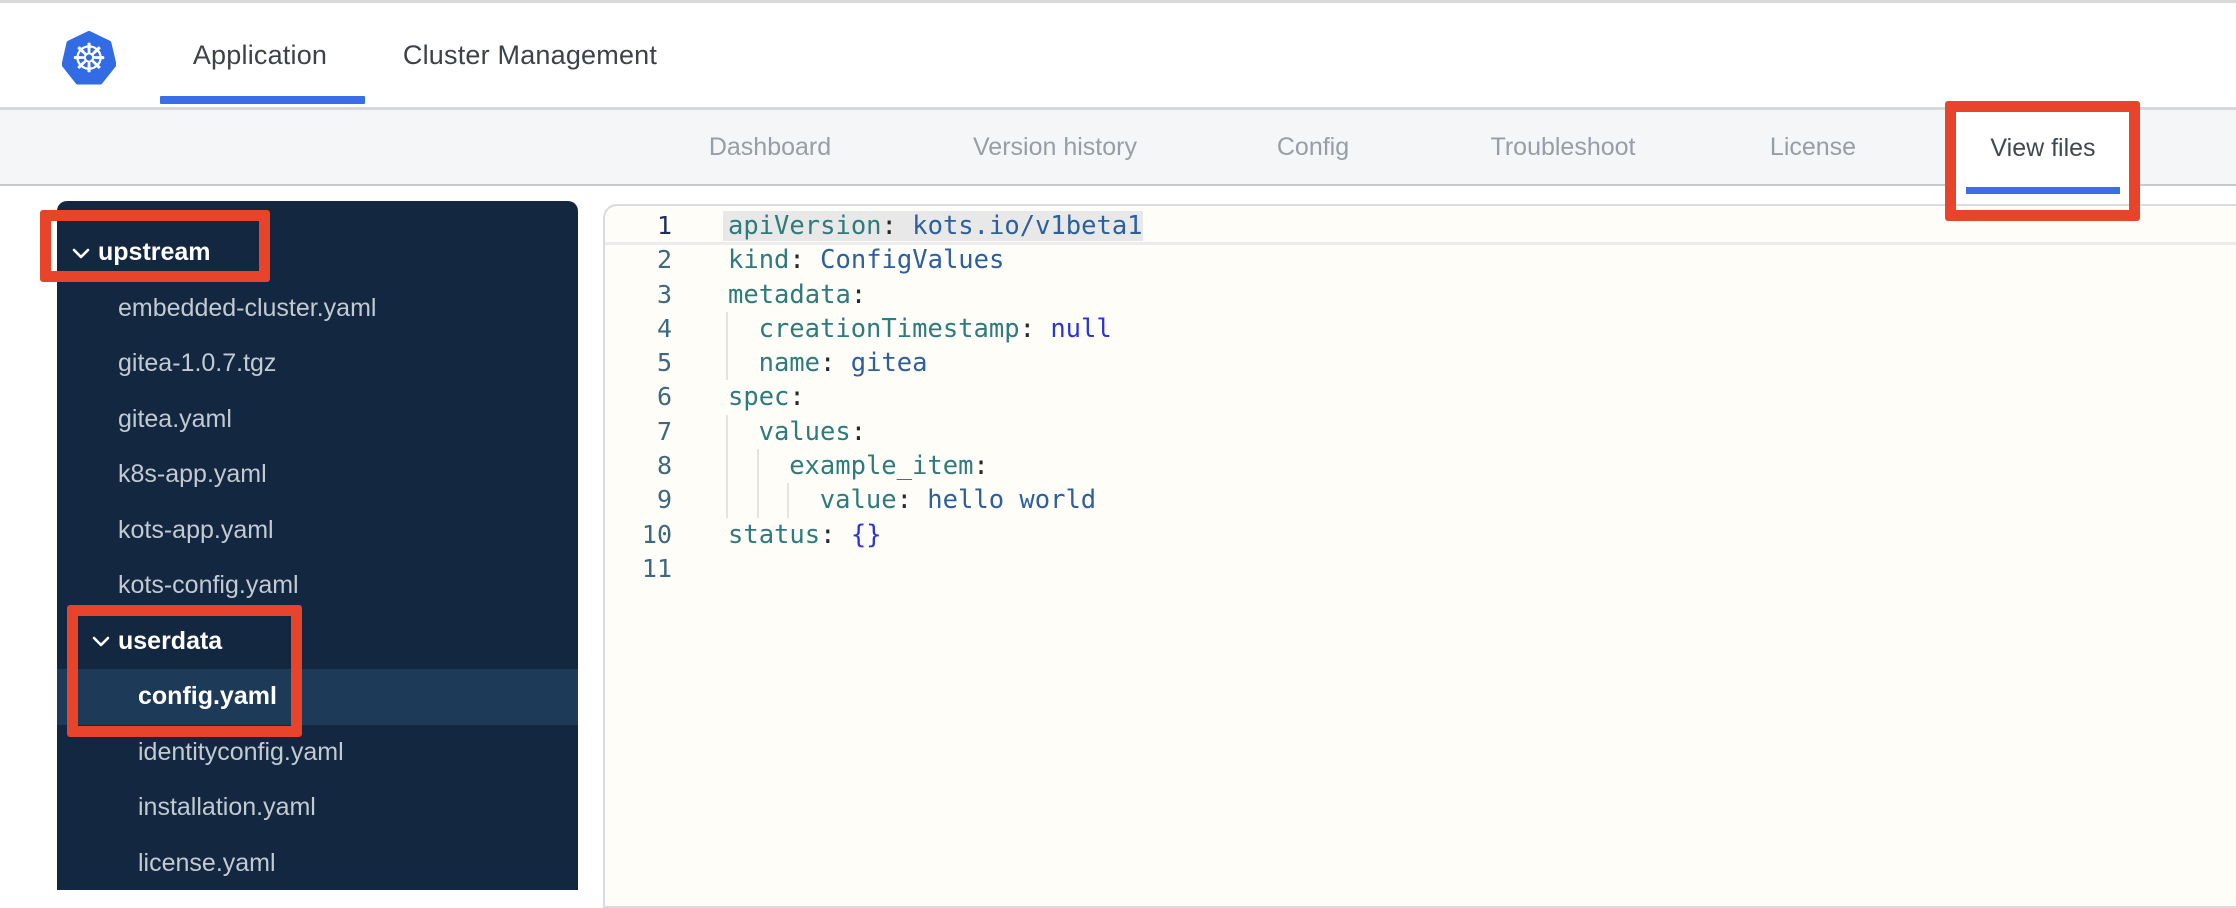  What do you see at coordinates (207, 696) in the screenshot?
I see `file-label: config.yaml` at bounding box center [207, 696].